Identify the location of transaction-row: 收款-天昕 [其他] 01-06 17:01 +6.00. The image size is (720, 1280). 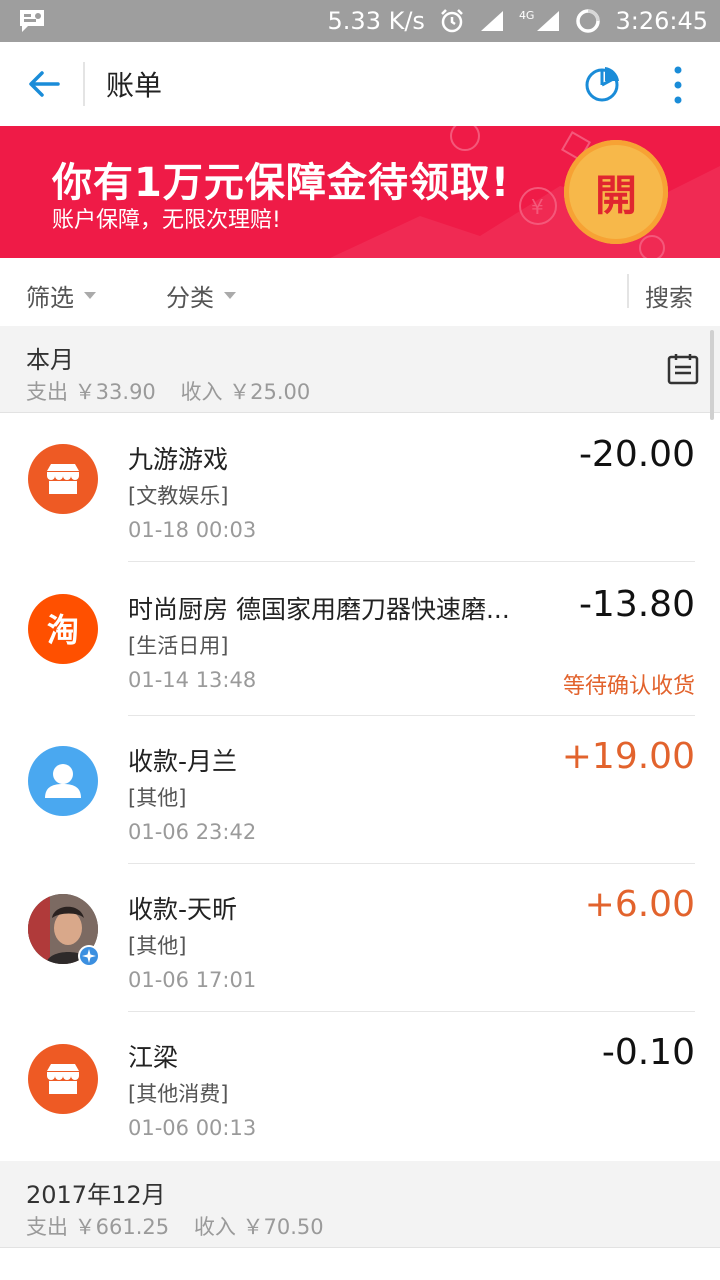
(360, 938).